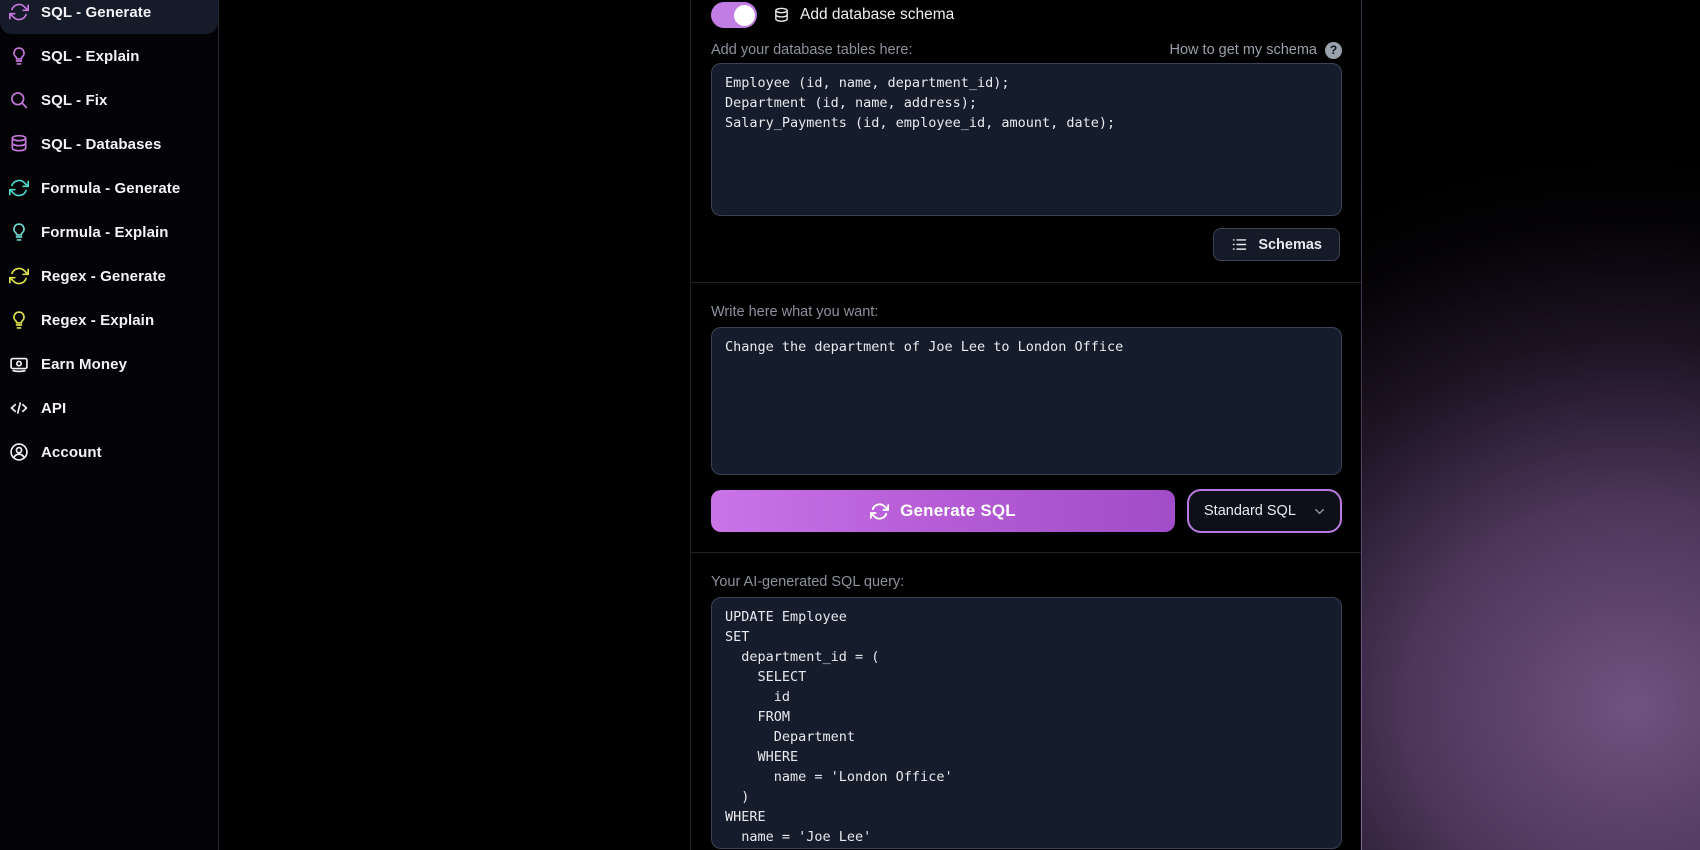 The height and width of the screenshot is (850, 1700). I want to click on sidebar-item-sql-explain: SQL - Explain, so click(109, 56).